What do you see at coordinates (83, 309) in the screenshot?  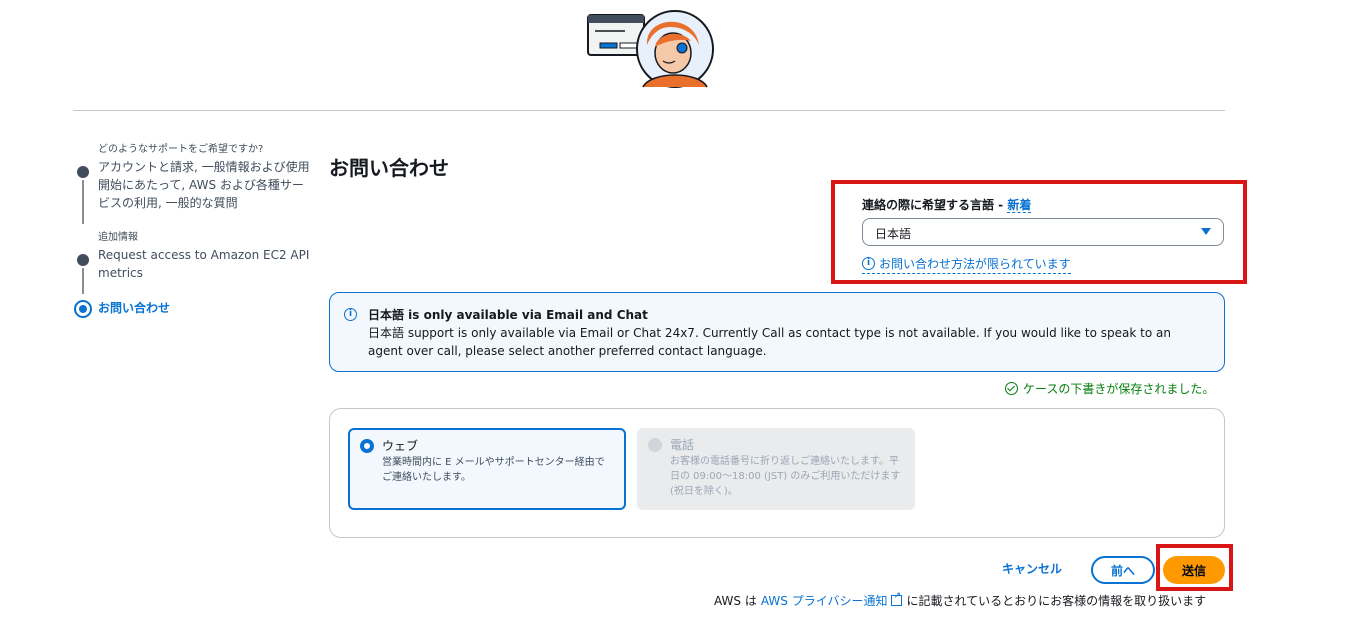 I see `step-current-icon` at bounding box center [83, 309].